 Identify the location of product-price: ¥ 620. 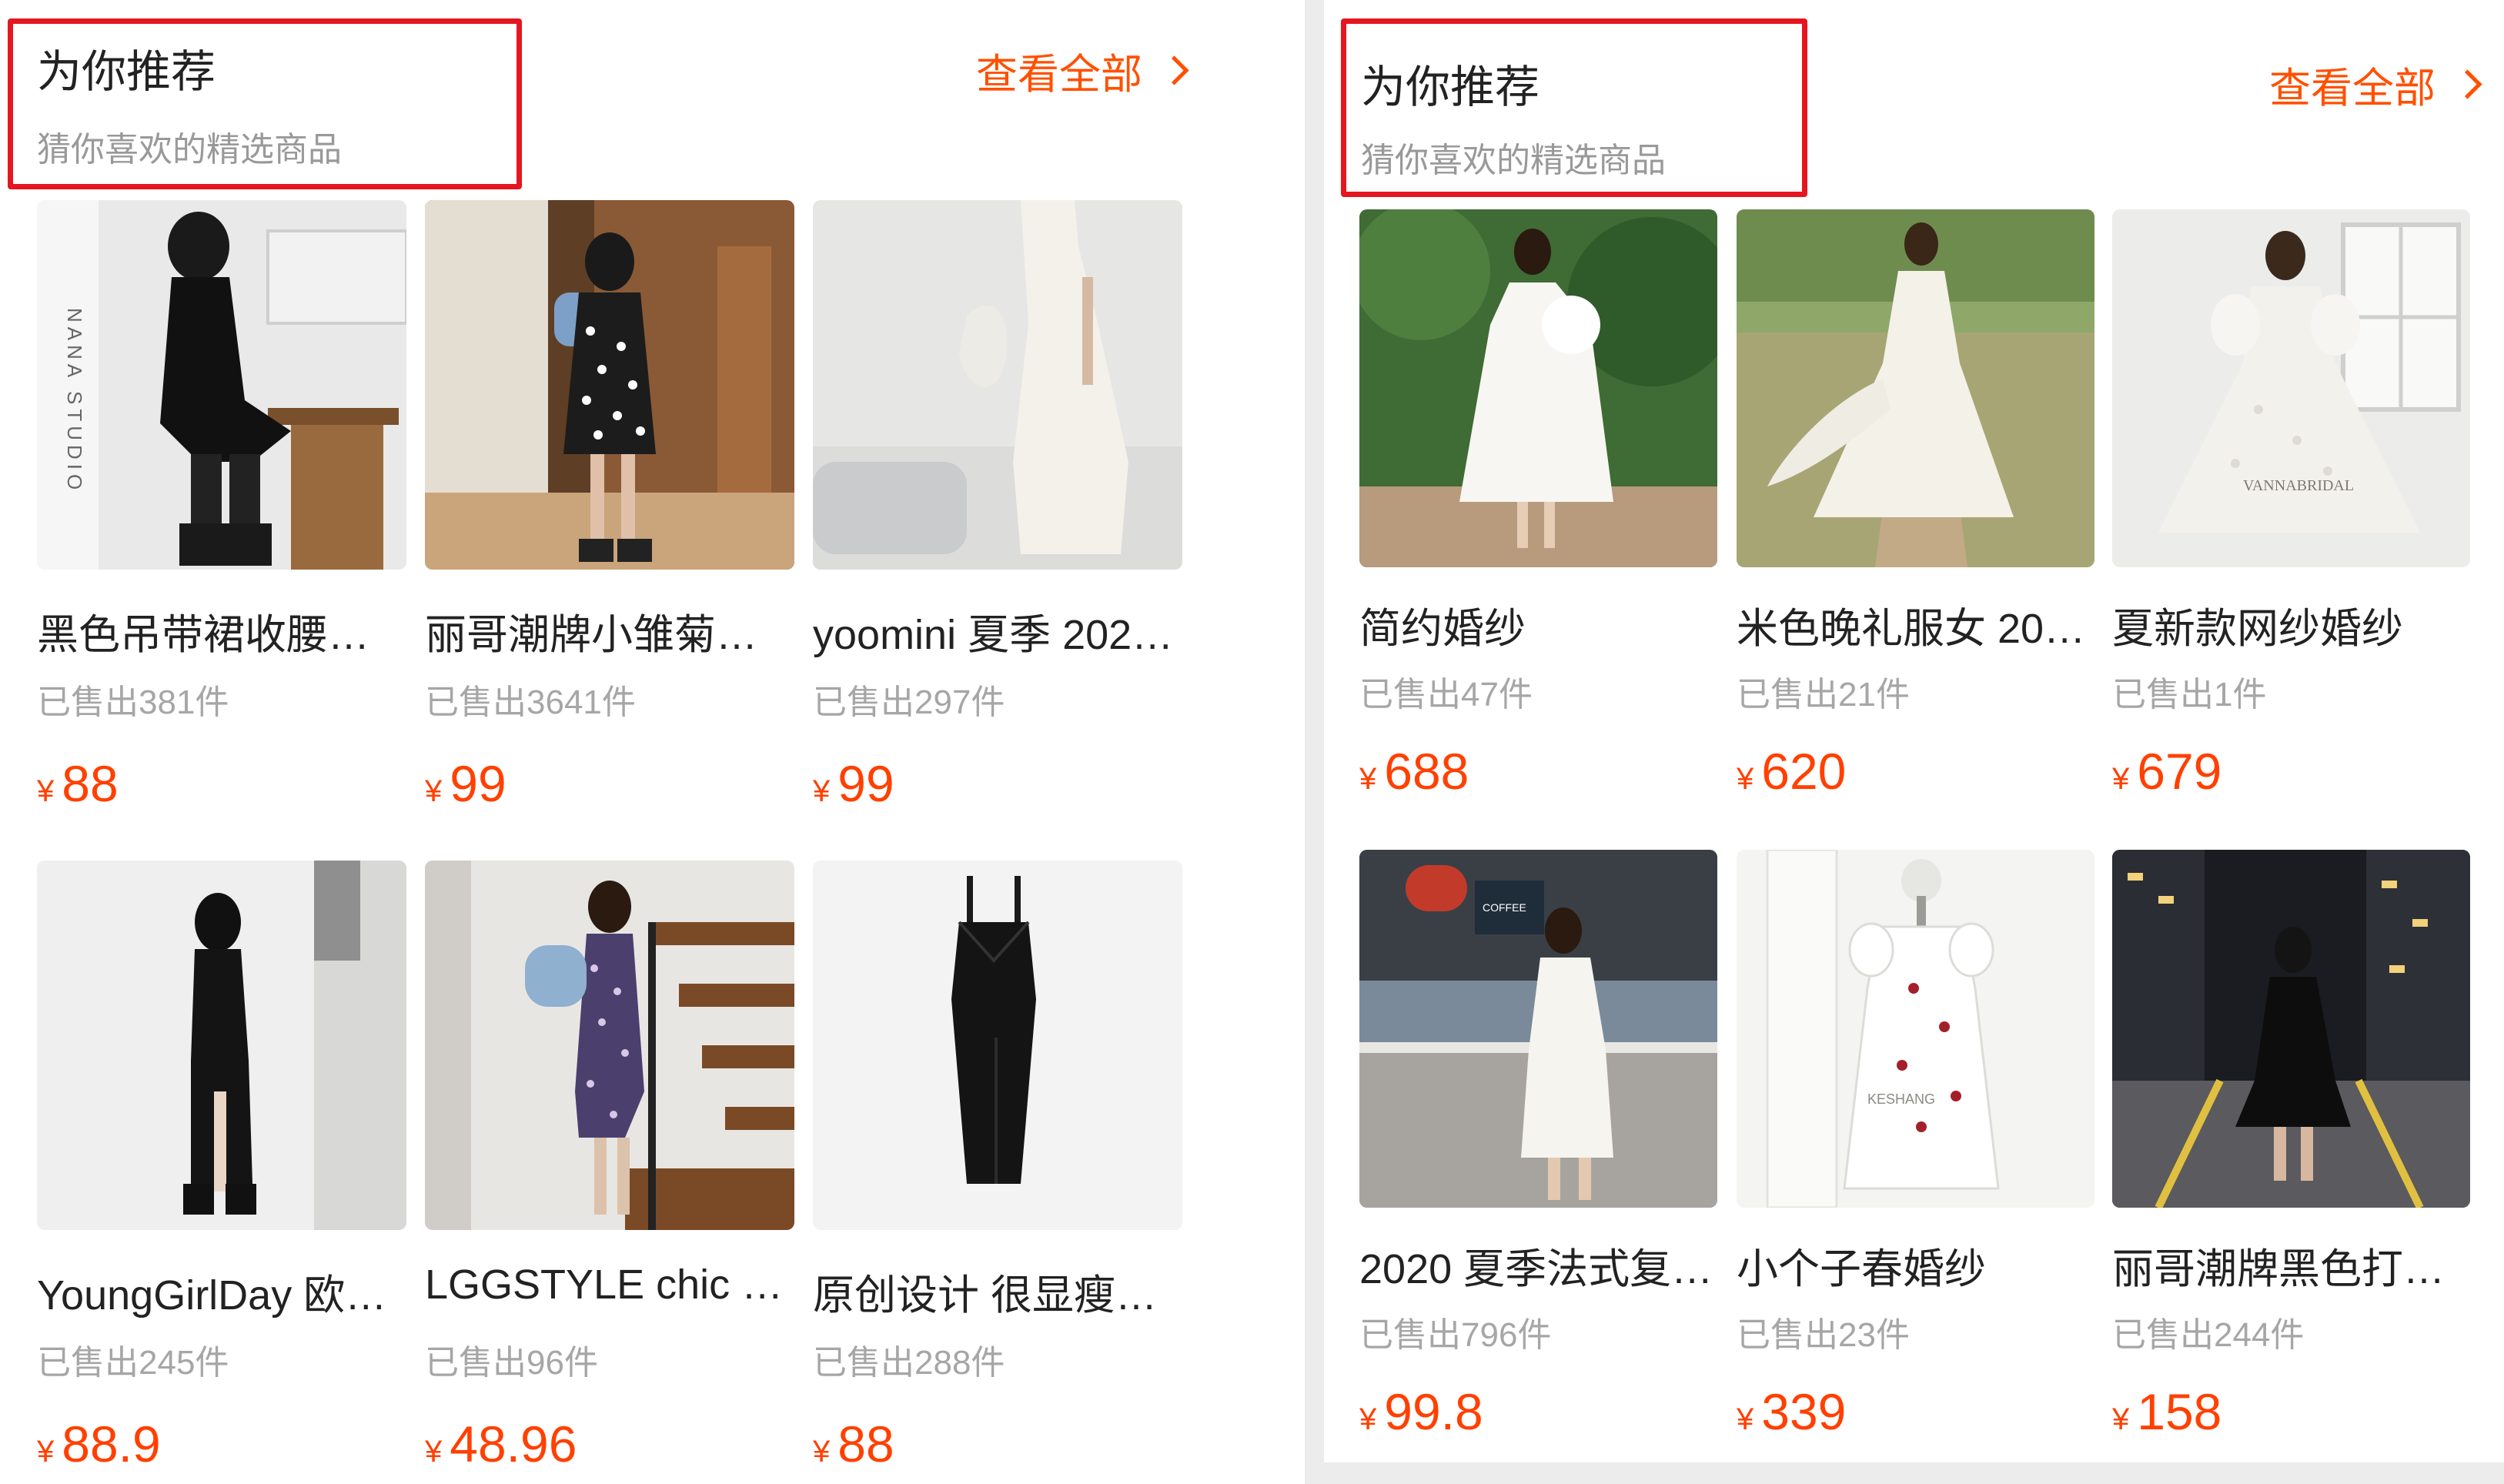
(1791, 771).